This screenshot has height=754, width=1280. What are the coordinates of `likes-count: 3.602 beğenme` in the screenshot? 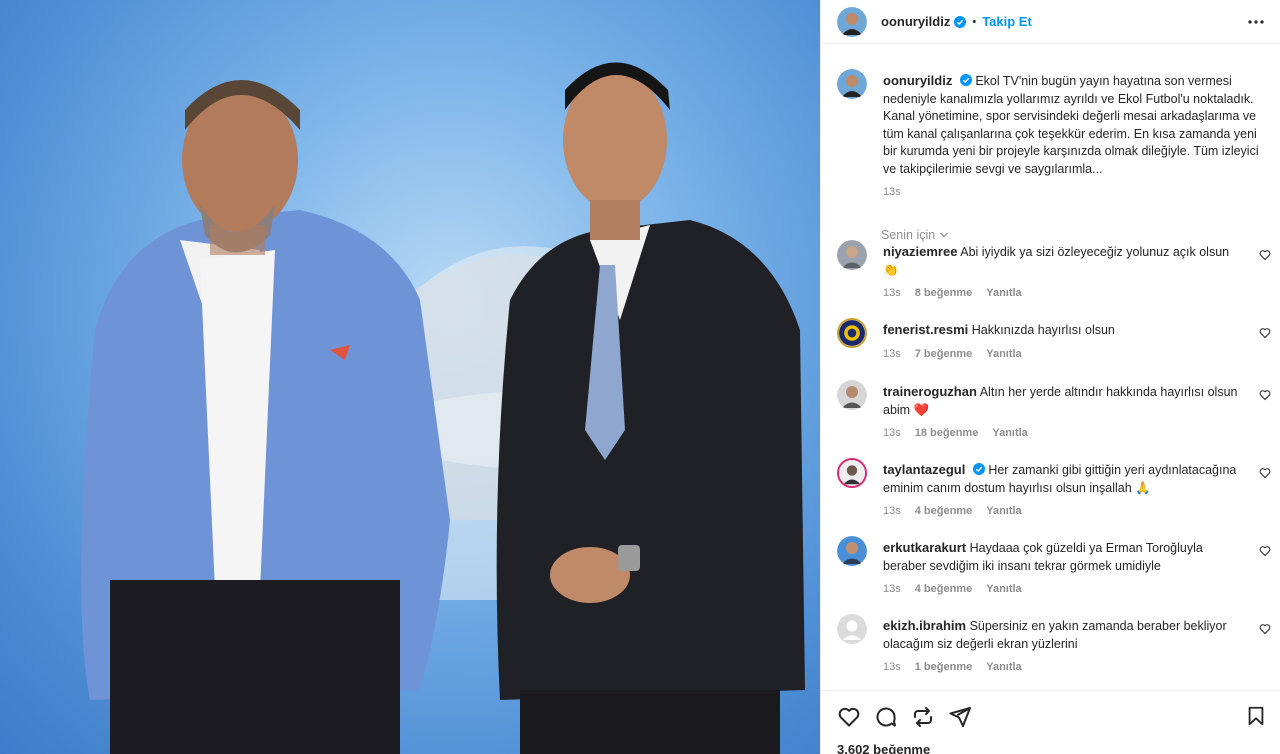 It's located at (1051, 748).